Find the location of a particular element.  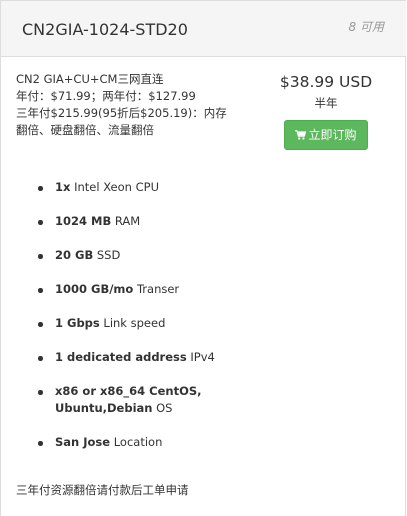

feature-ram: 1024 MB RAM is located at coordinates (203, 221).